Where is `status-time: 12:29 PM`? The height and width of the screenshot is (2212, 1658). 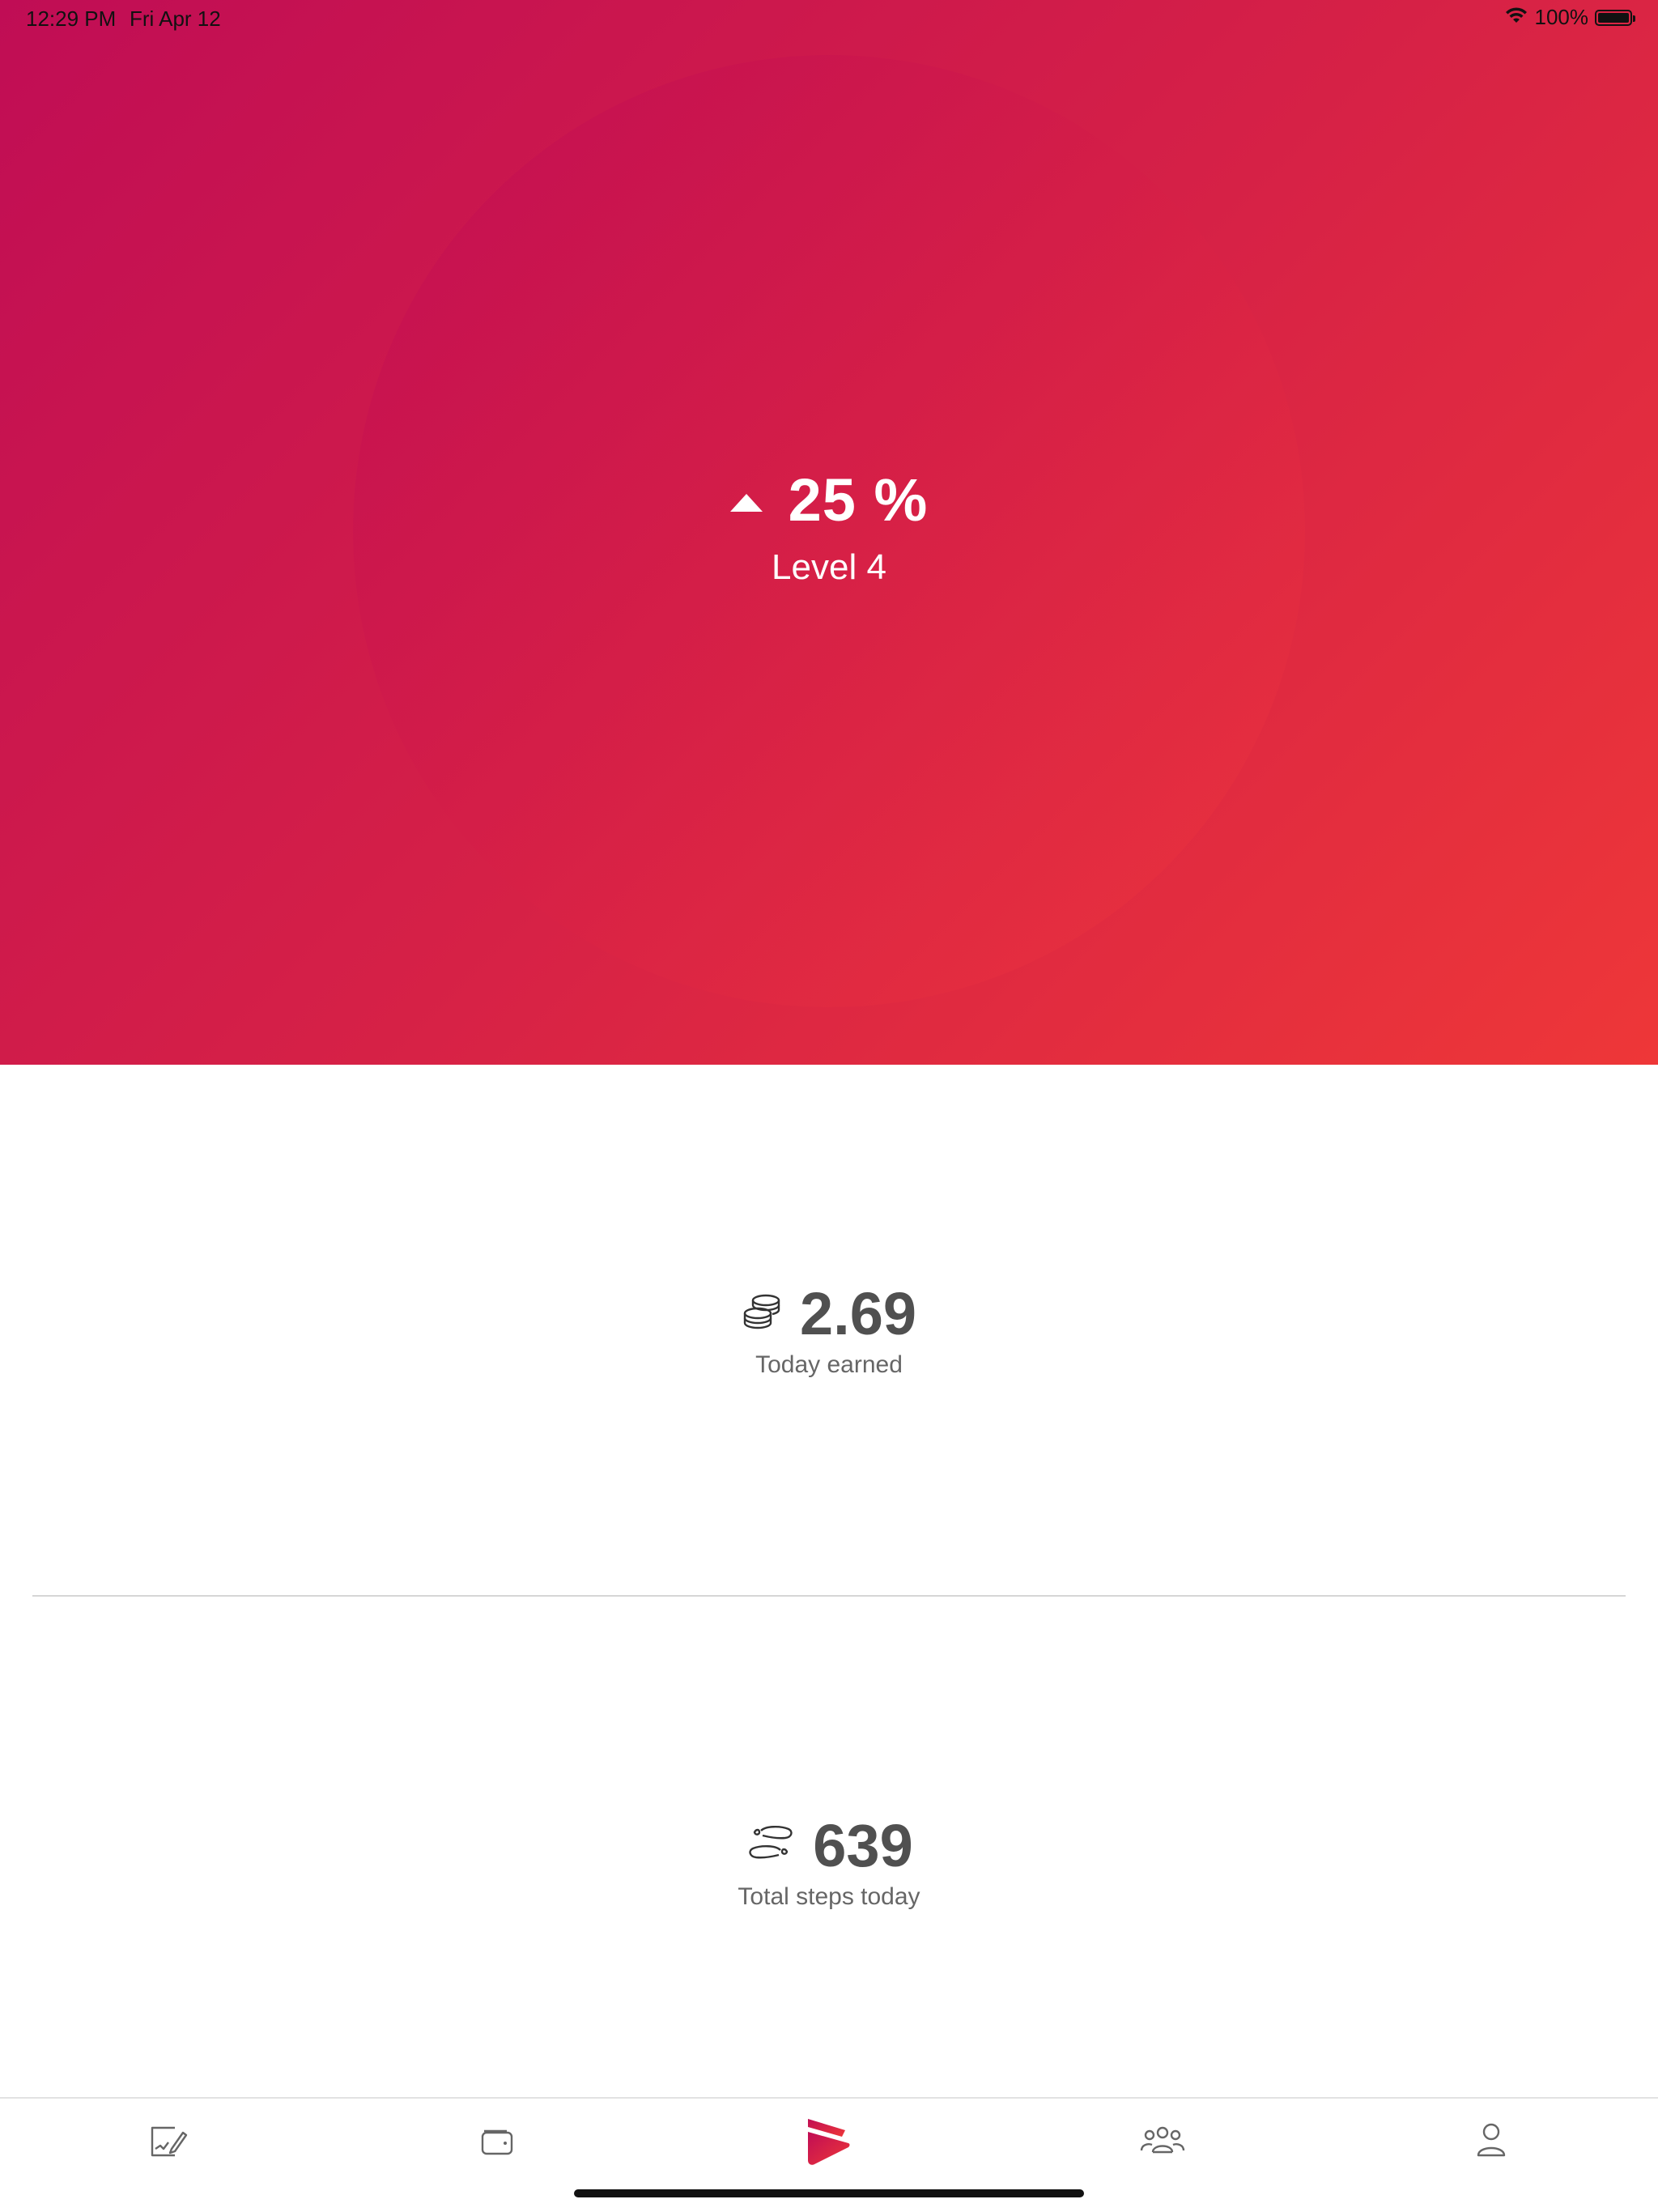 status-time: 12:29 PM is located at coordinates (71, 19).